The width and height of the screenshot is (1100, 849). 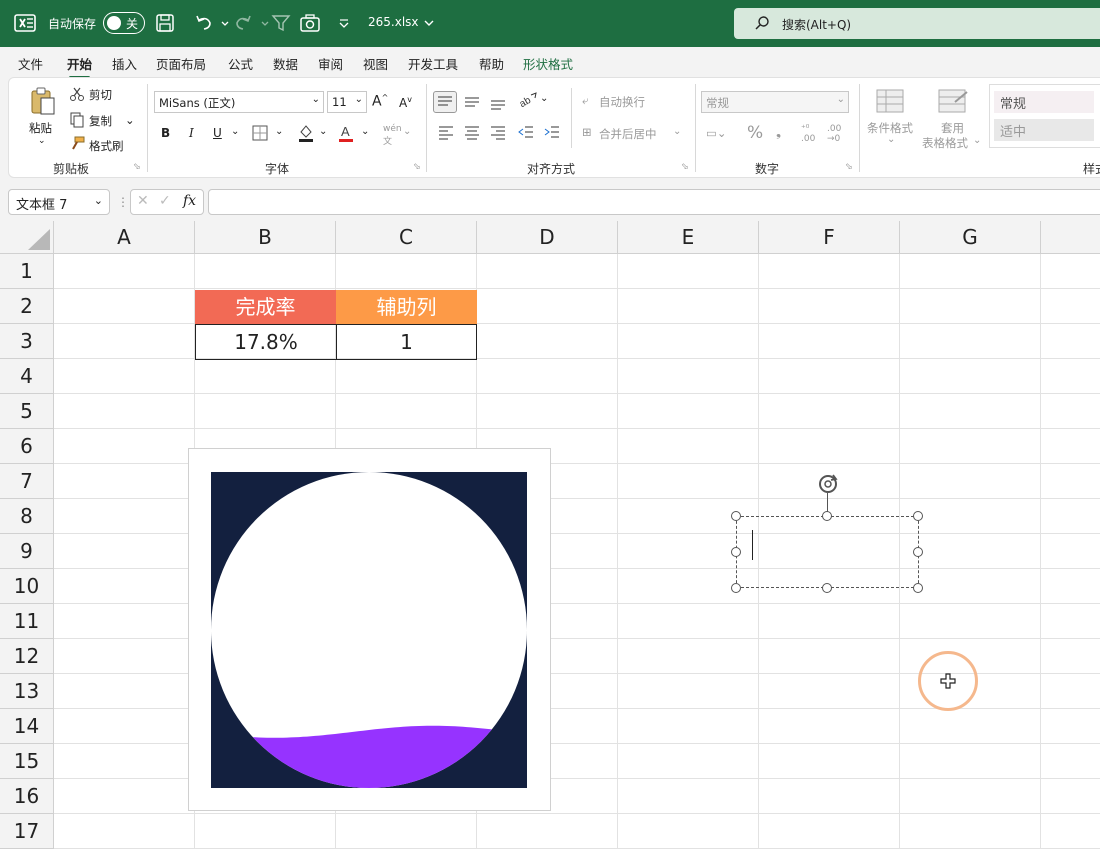 What do you see at coordinates (891, 139) in the screenshot?
I see `conditional-dropdown-icon: ⌄` at bounding box center [891, 139].